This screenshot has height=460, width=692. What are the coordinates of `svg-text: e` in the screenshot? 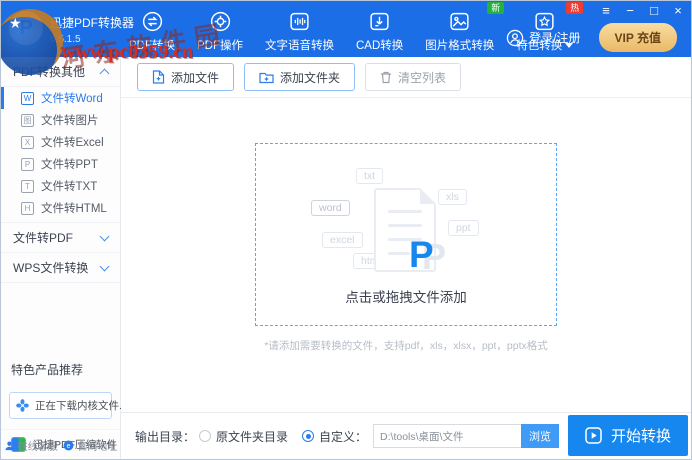 It's located at (69, 446).